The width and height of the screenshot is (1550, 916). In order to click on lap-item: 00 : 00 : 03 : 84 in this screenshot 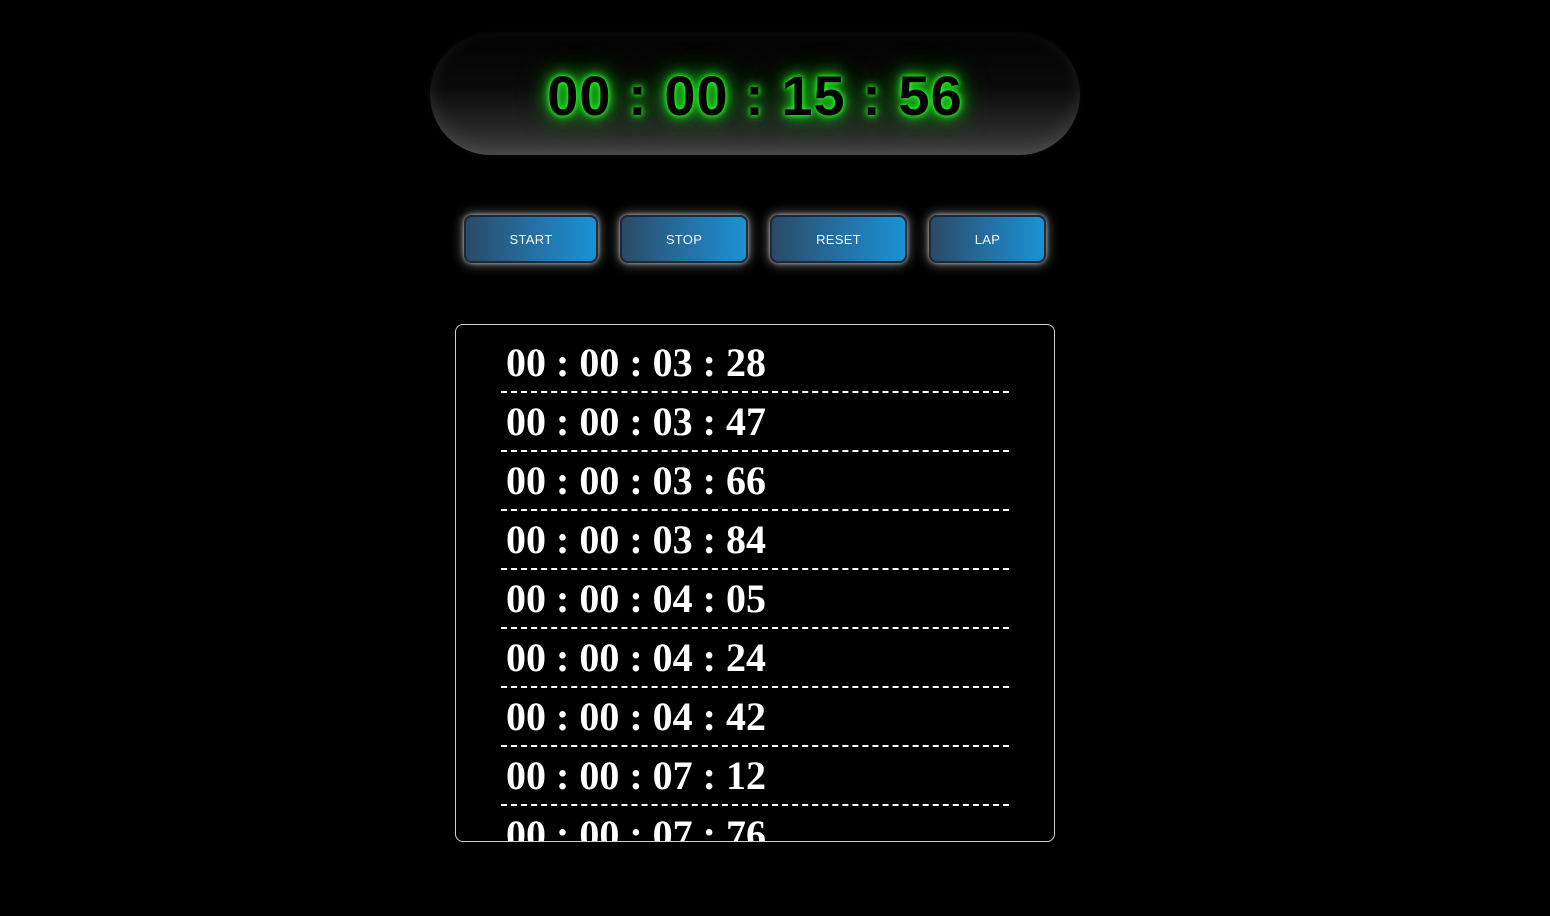, I will do `click(755, 541)`.